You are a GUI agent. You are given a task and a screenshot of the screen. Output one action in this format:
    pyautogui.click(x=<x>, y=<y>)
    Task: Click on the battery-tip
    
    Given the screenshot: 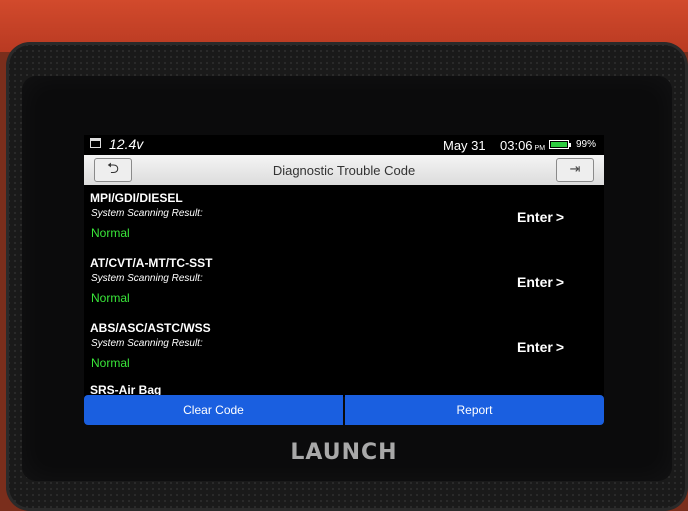 What is the action you would take?
    pyautogui.click(x=570, y=145)
    